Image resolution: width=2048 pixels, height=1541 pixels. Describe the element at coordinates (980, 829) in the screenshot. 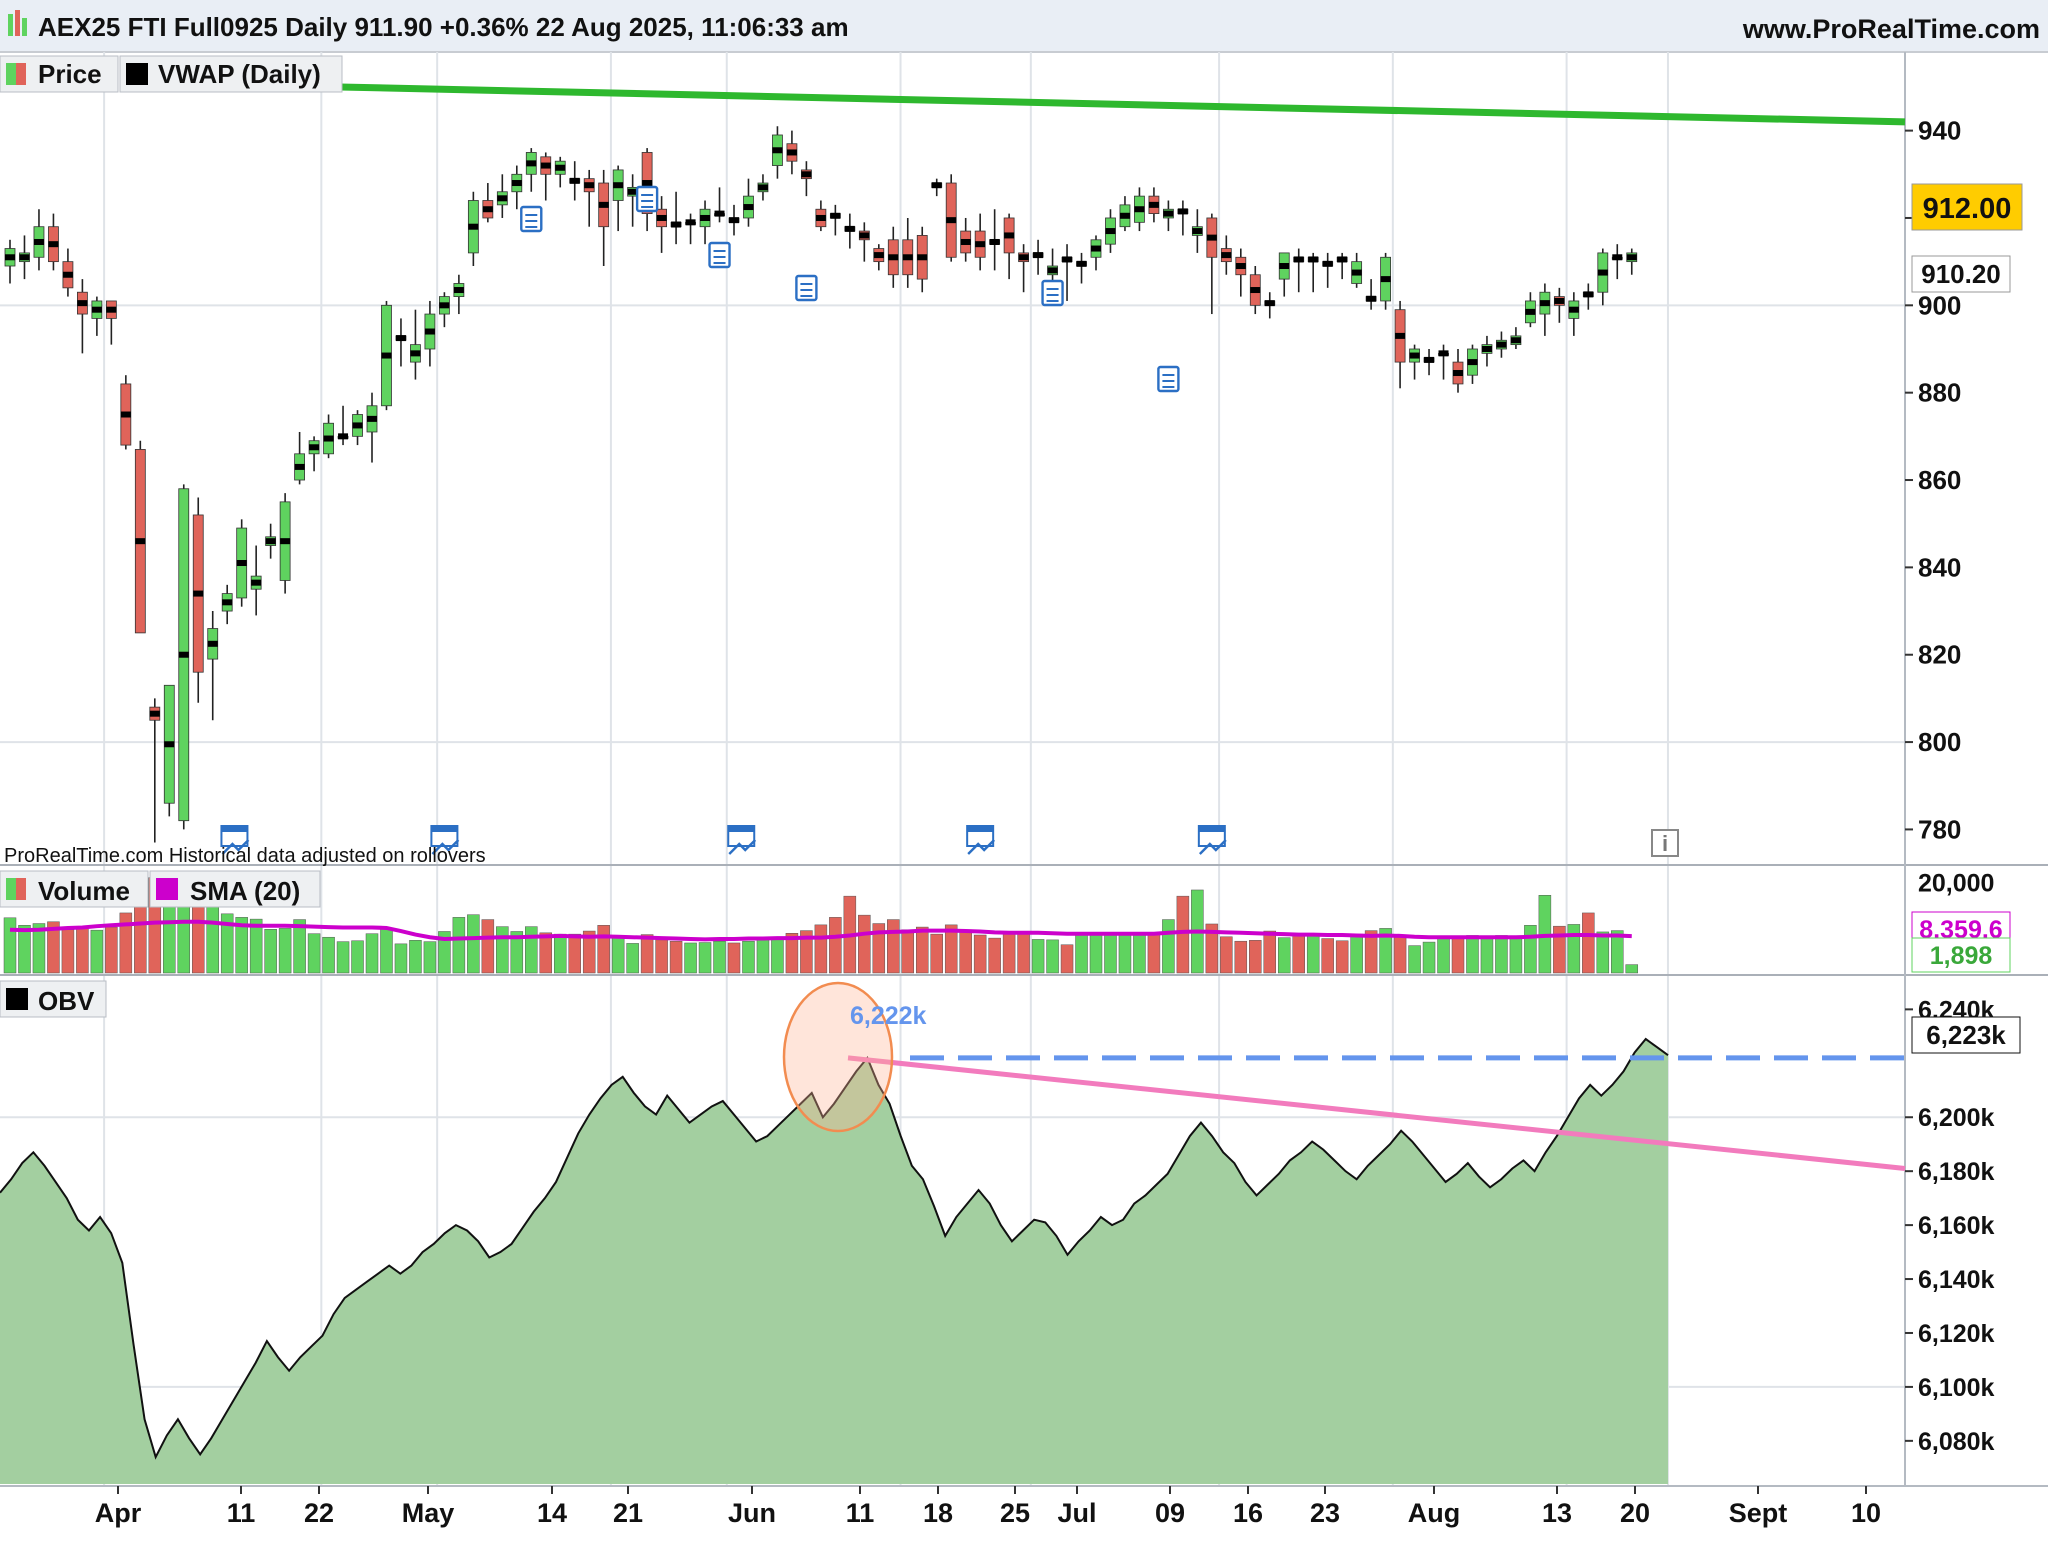

I see `calendar-top` at that location.